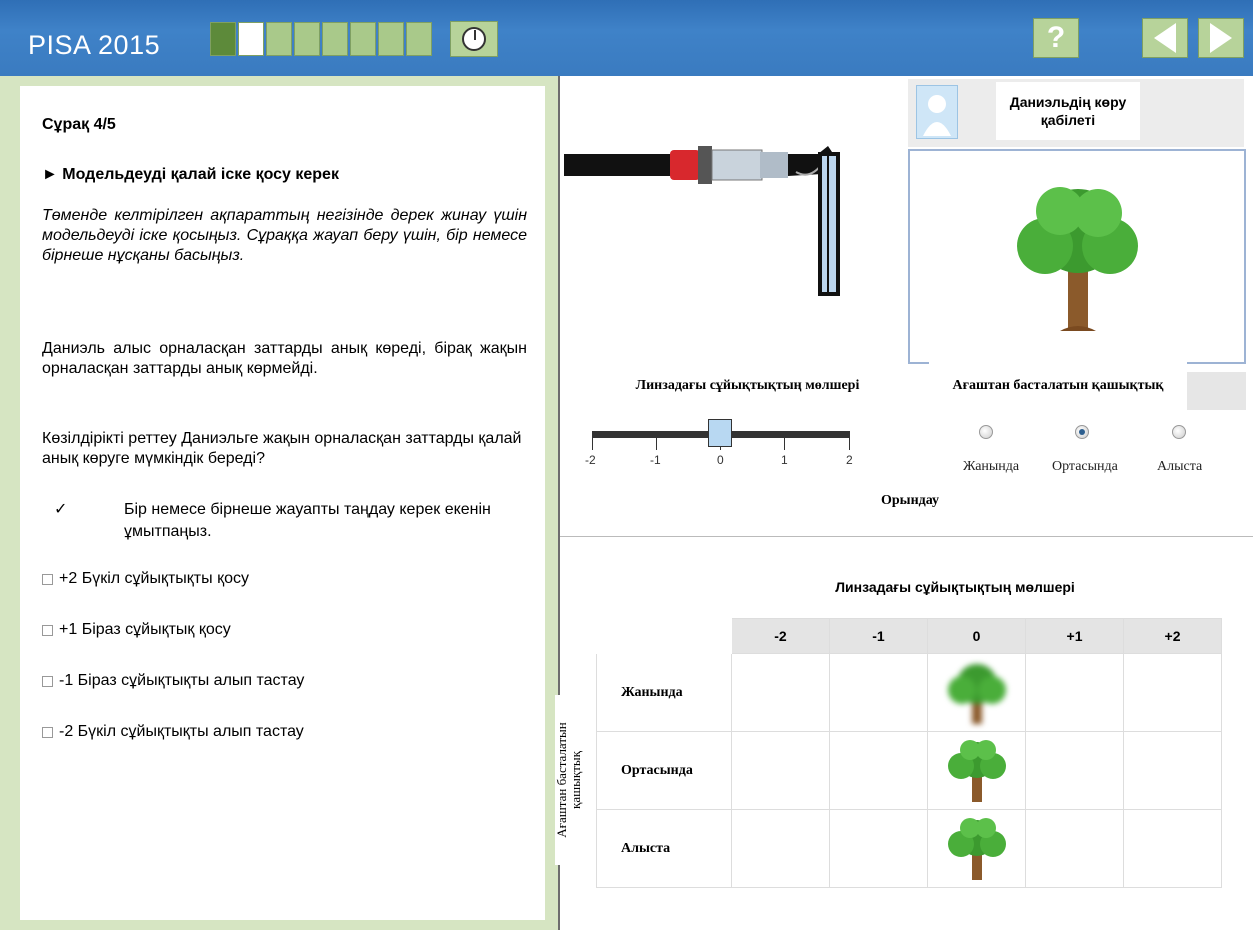  I want to click on clock-icon, so click(474, 39).